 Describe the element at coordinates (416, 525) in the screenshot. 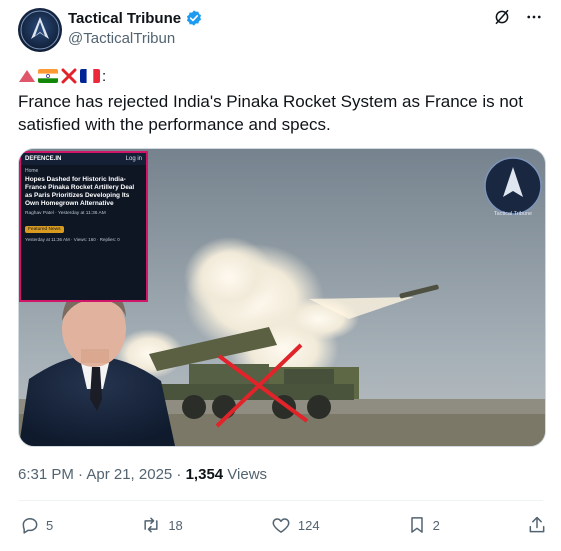

I see `bookmark-icon` at that location.